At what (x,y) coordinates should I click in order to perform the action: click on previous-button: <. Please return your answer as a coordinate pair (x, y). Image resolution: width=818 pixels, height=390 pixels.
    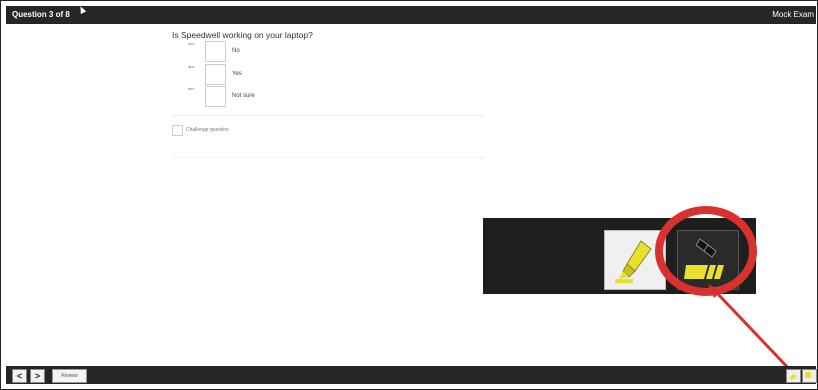
    Looking at the image, I should click on (19, 376).